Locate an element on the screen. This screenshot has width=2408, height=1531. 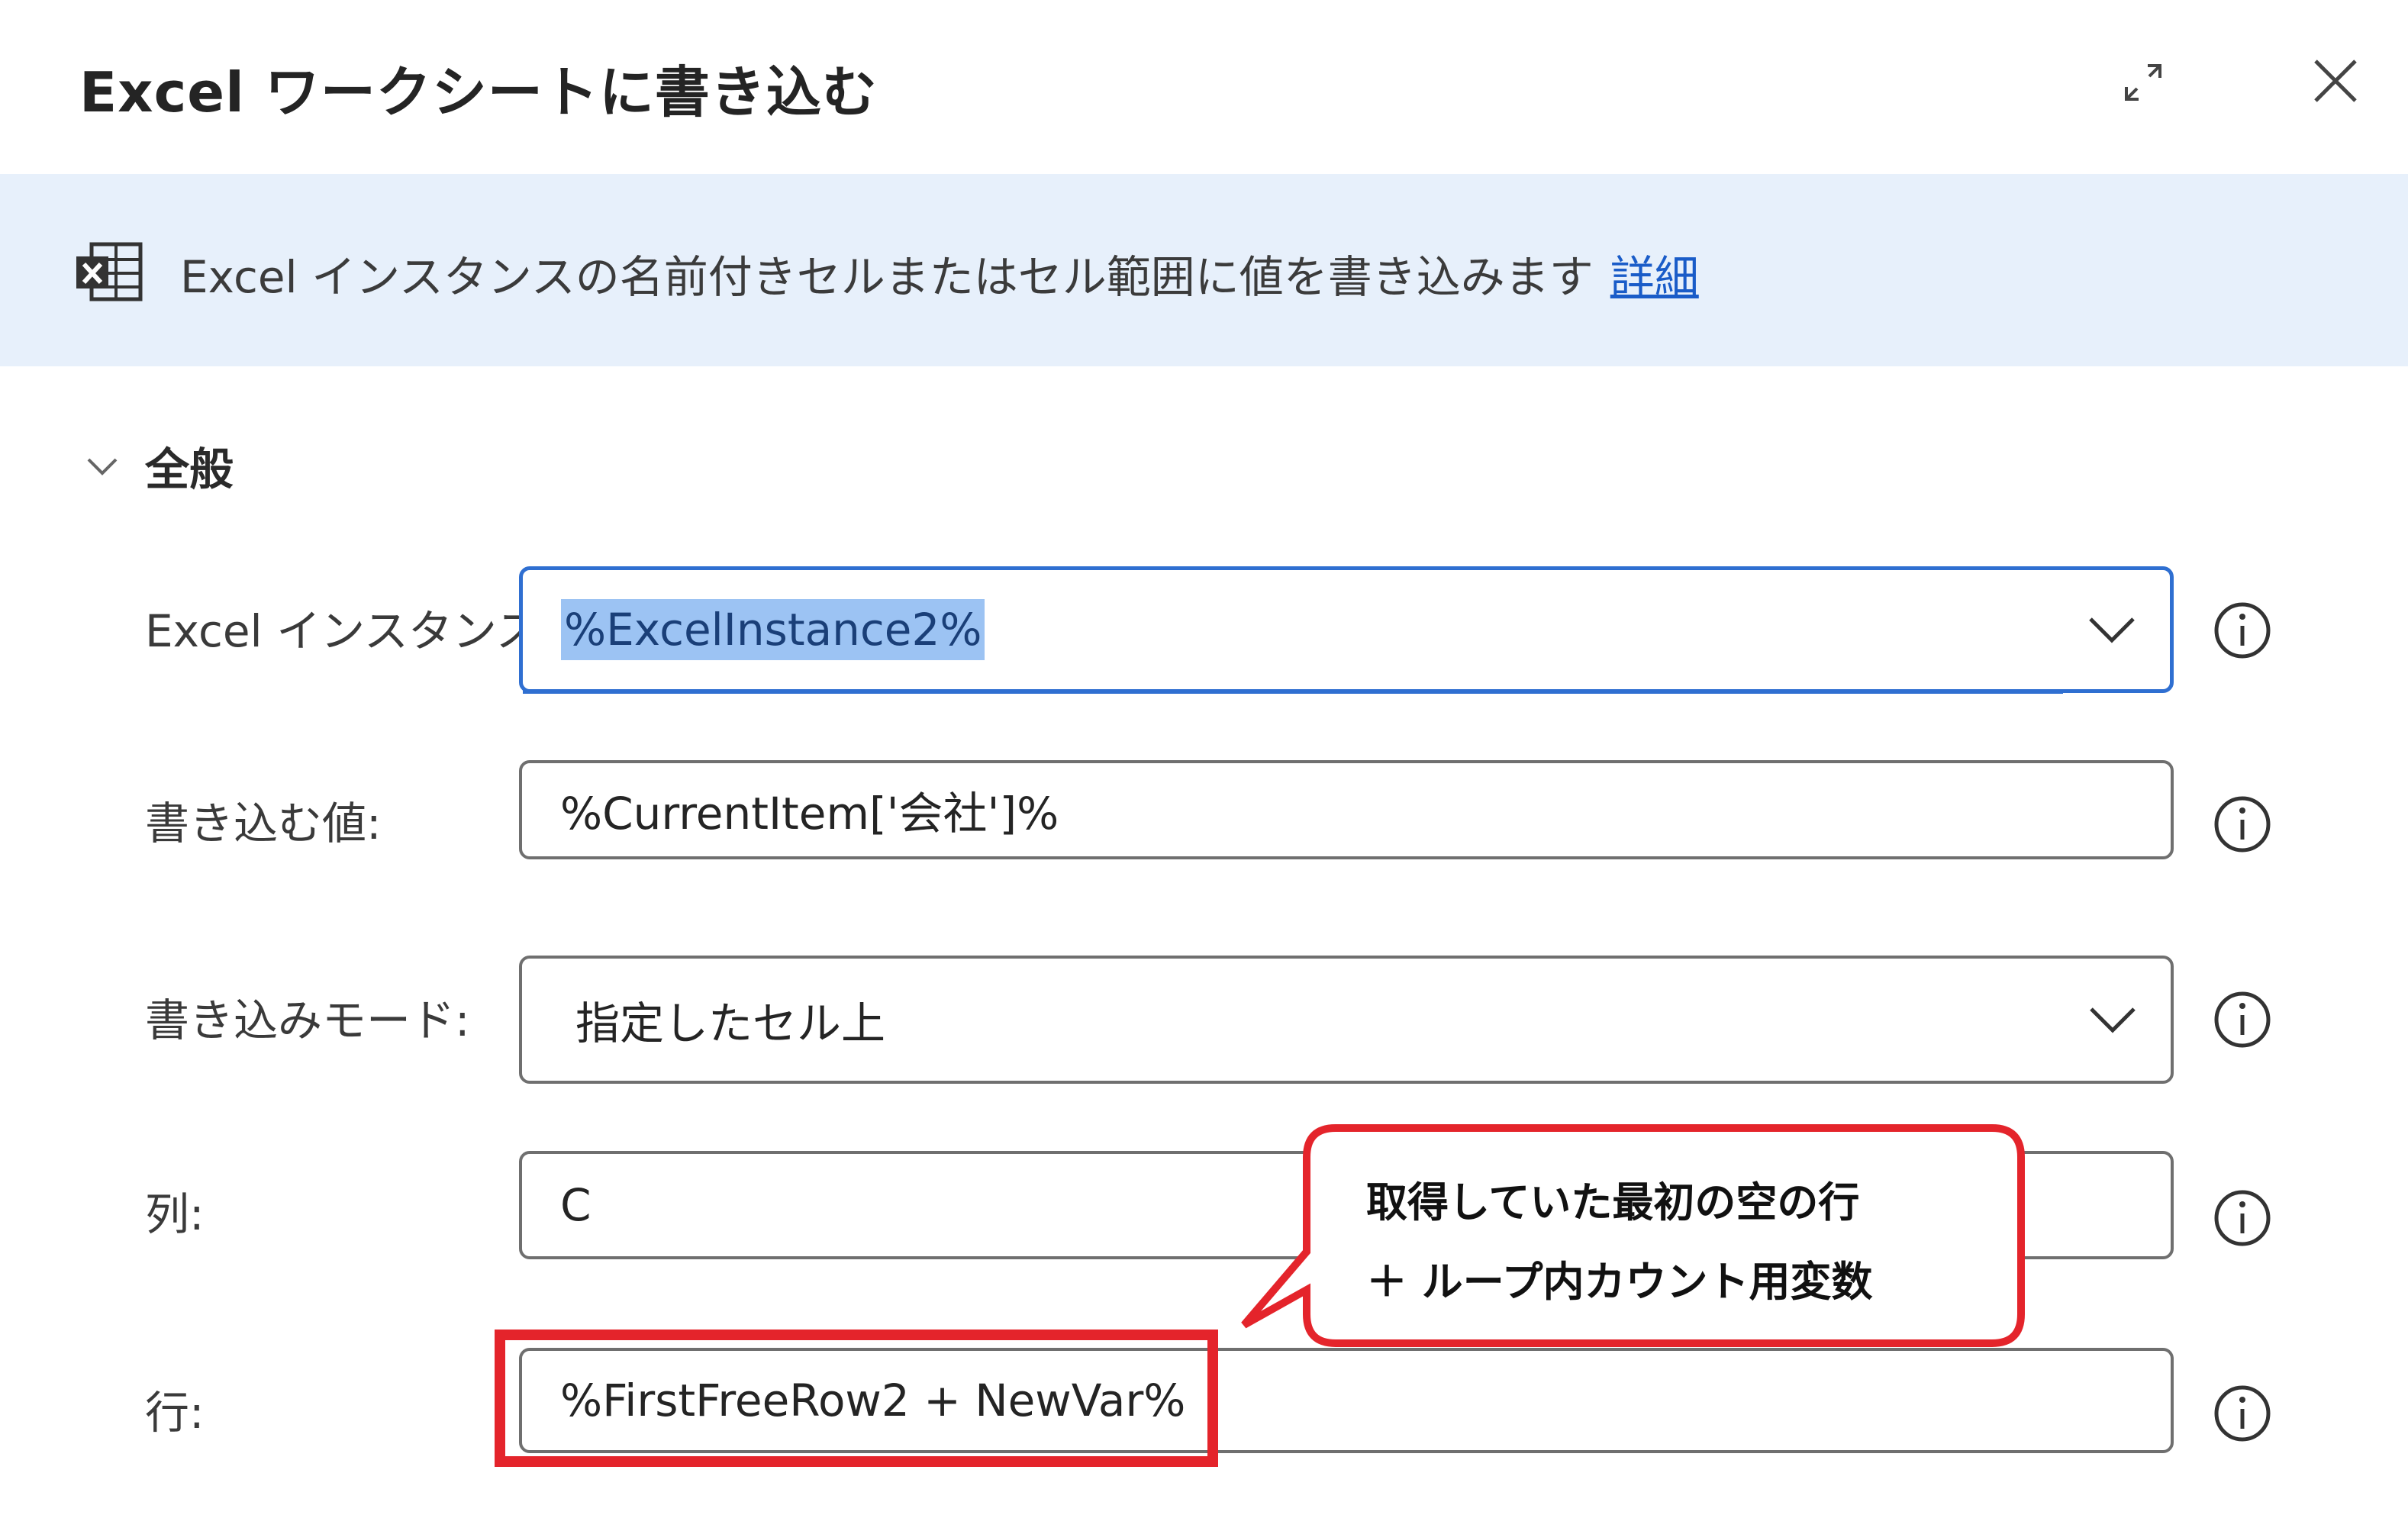
write-mode-value: 指定したセル上 is located at coordinates (730, 1024).